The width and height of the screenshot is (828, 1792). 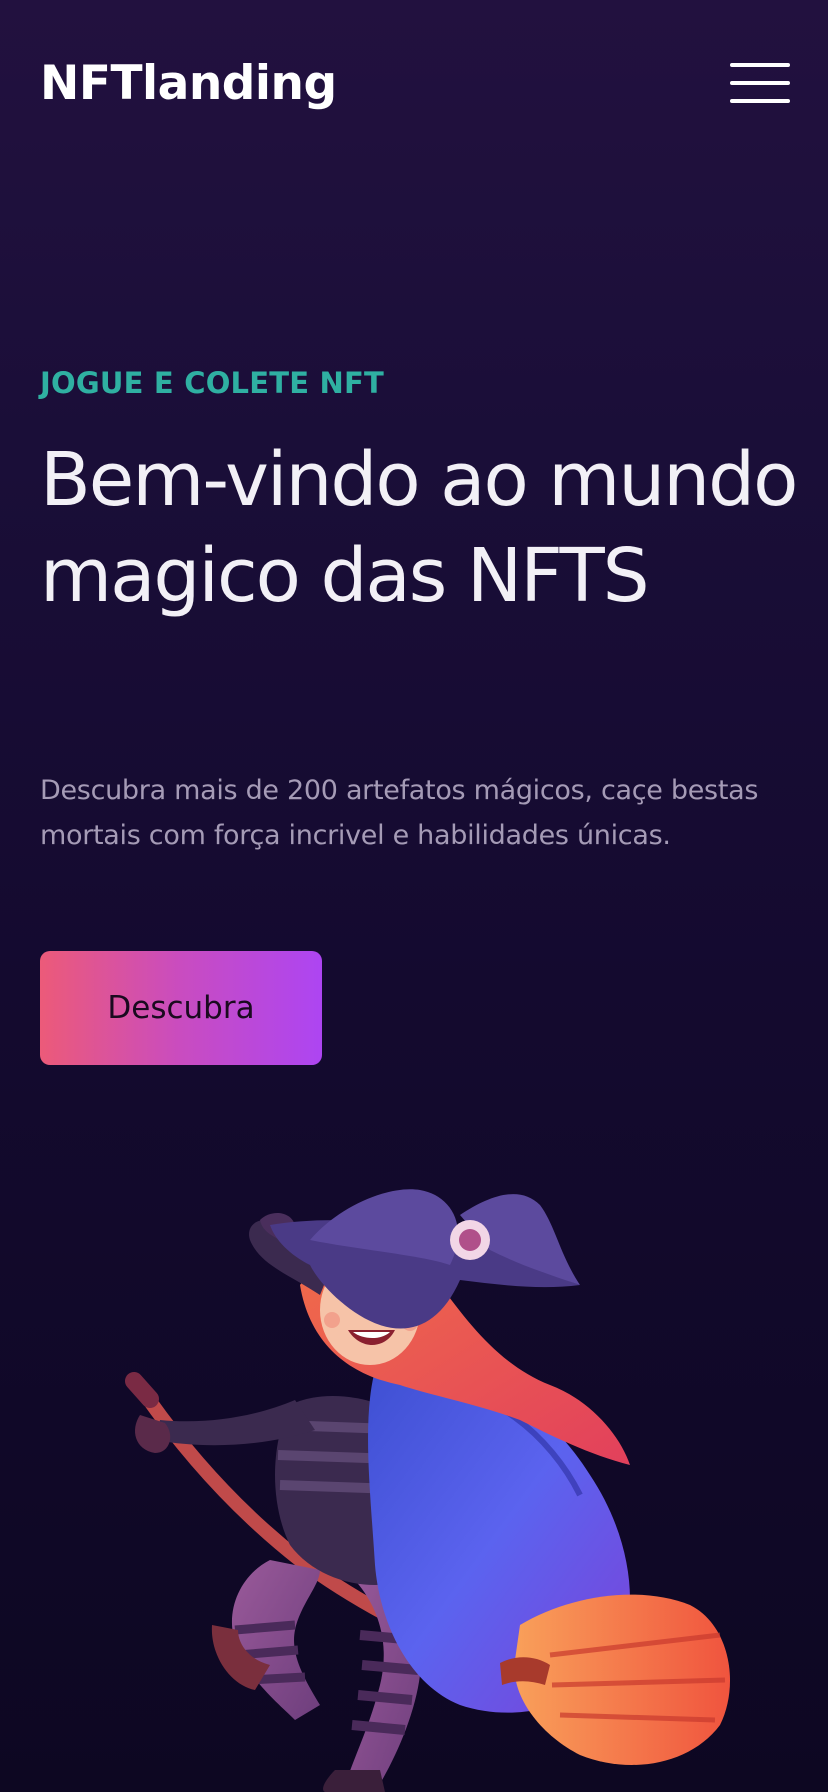 What do you see at coordinates (181, 1008) in the screenshot?
I see `discover-button: Descubra` at bounding box center [181, 1008].